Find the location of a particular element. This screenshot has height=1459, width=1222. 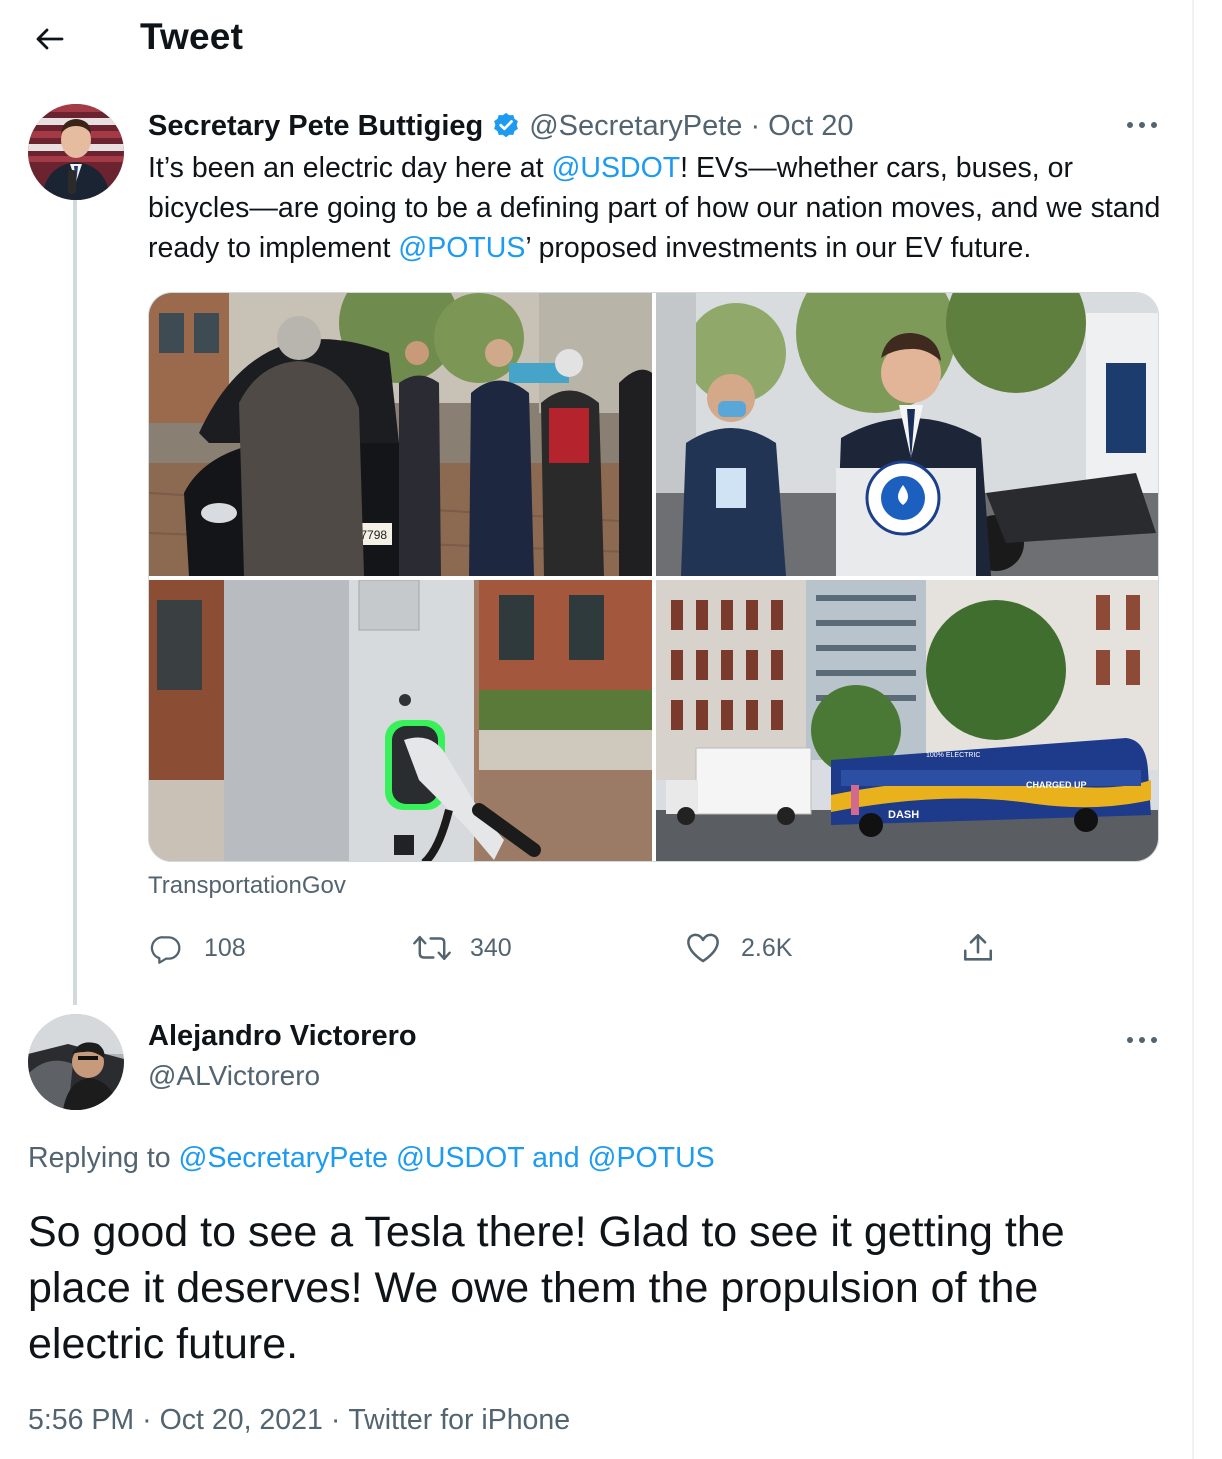

reply-icon is located at coordinates (166, 948).